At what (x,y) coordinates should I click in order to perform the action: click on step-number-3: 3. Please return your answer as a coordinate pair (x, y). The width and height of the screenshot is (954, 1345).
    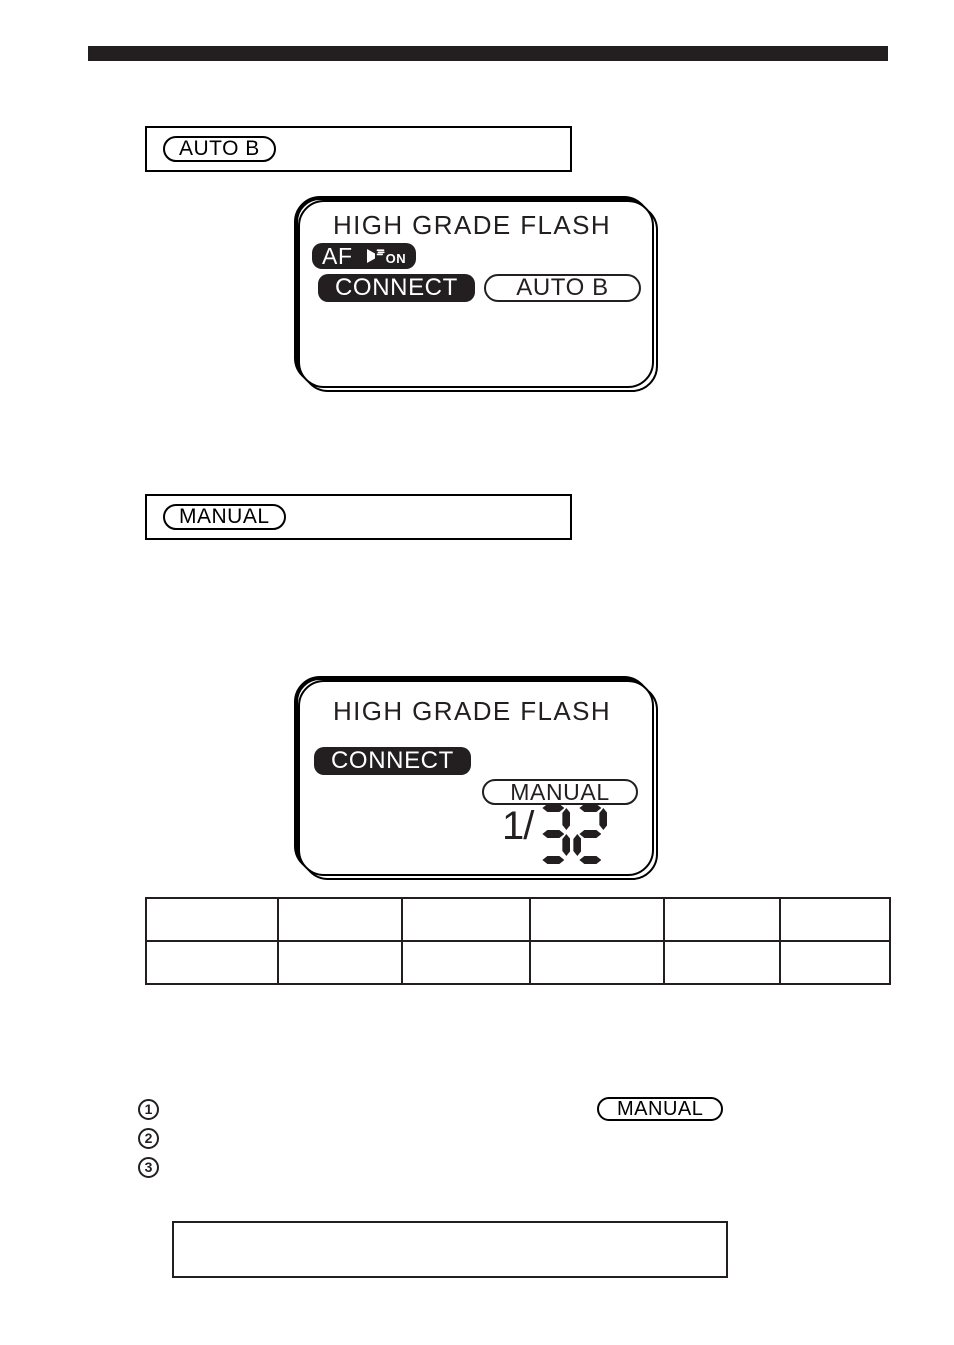
    Looking at the image, I should click on (148, 1167).